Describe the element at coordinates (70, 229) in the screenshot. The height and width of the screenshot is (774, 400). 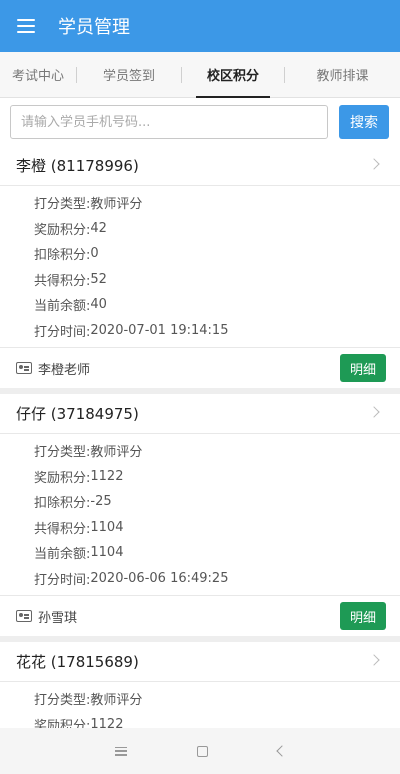
I see `reward-points-row: 奖励积分: 42` at that location.